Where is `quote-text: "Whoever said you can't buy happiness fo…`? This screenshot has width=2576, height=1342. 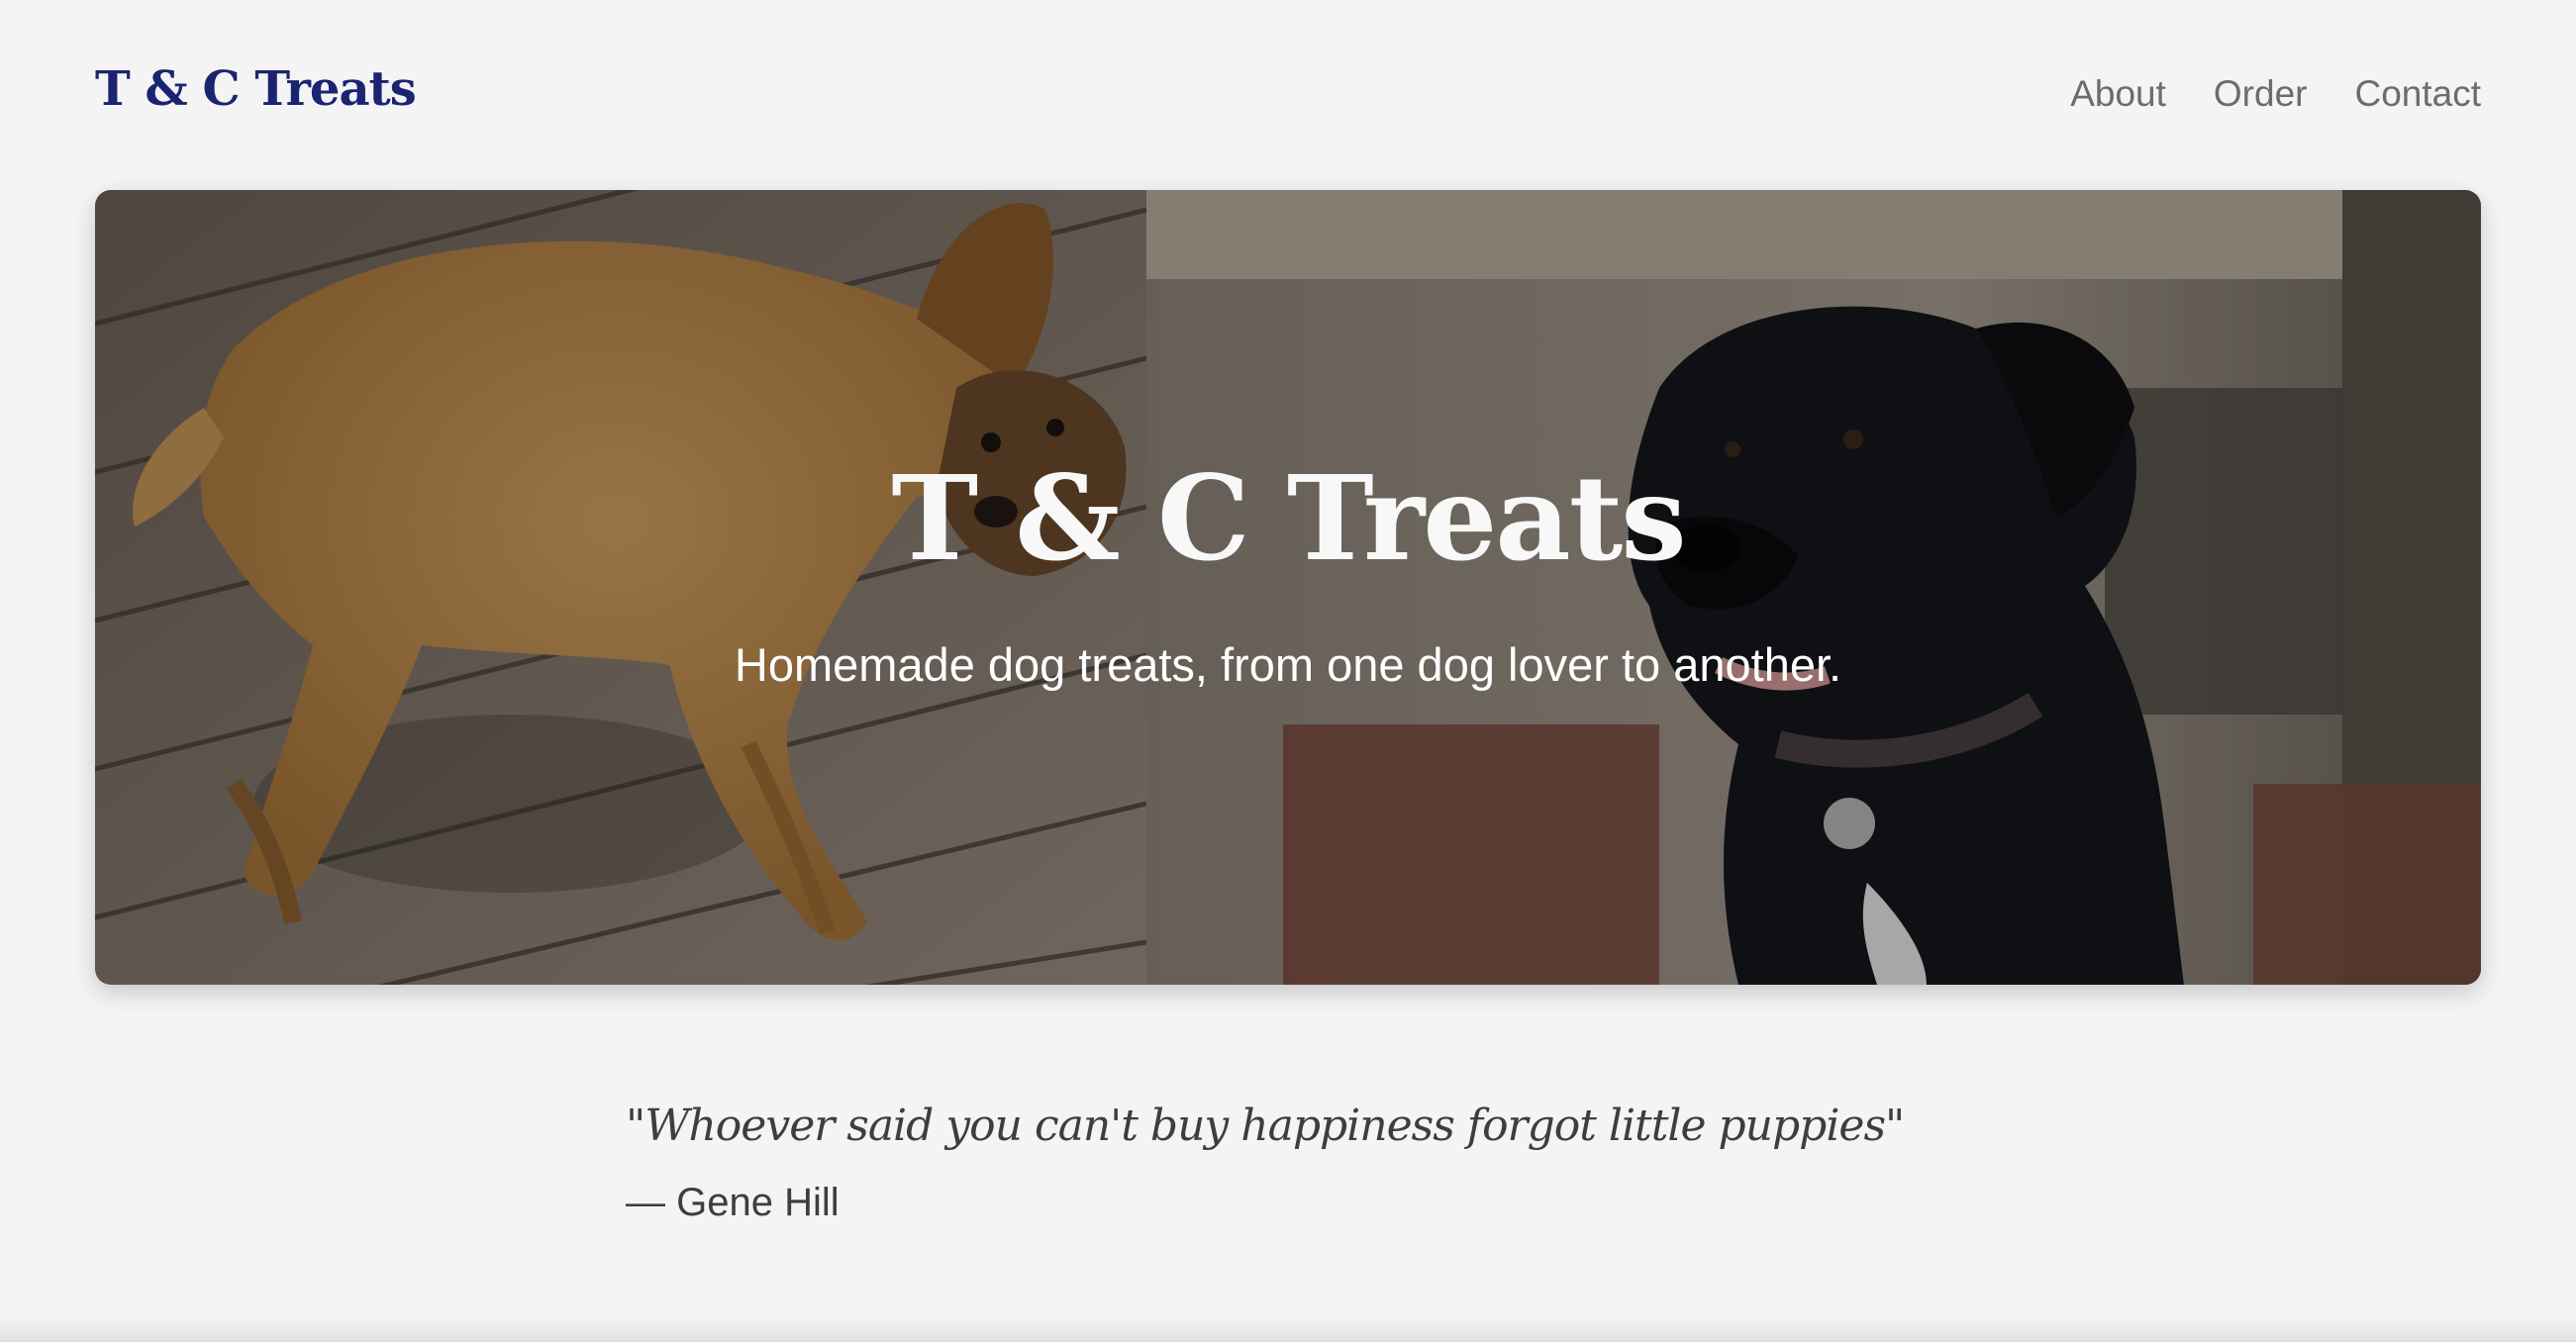
quote-text: "Whoever said you can't buy happiness fo… is located at coordinates (1265, 1126).